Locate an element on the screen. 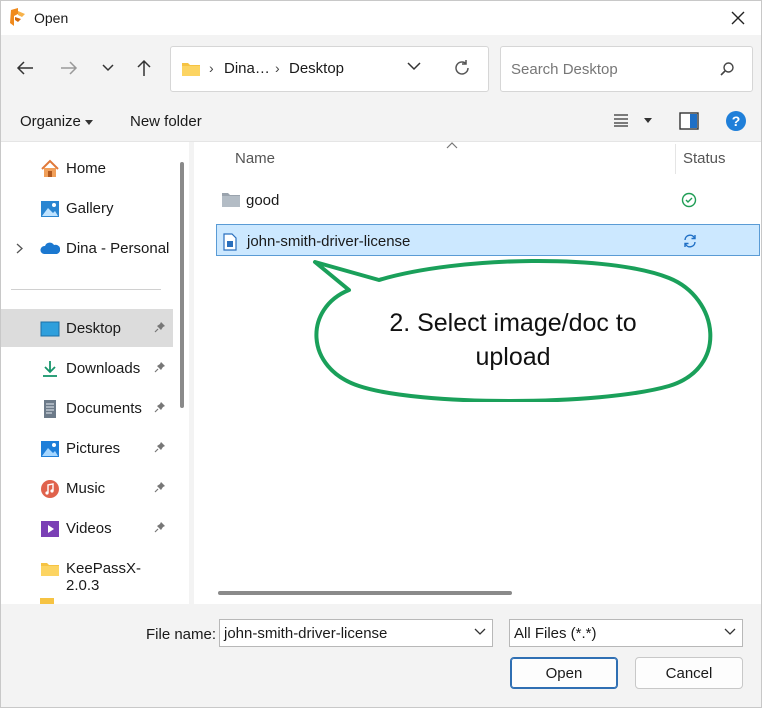 The height and width of the screenshot is (708, 762). forward-button is located at coordinates (69, 68).